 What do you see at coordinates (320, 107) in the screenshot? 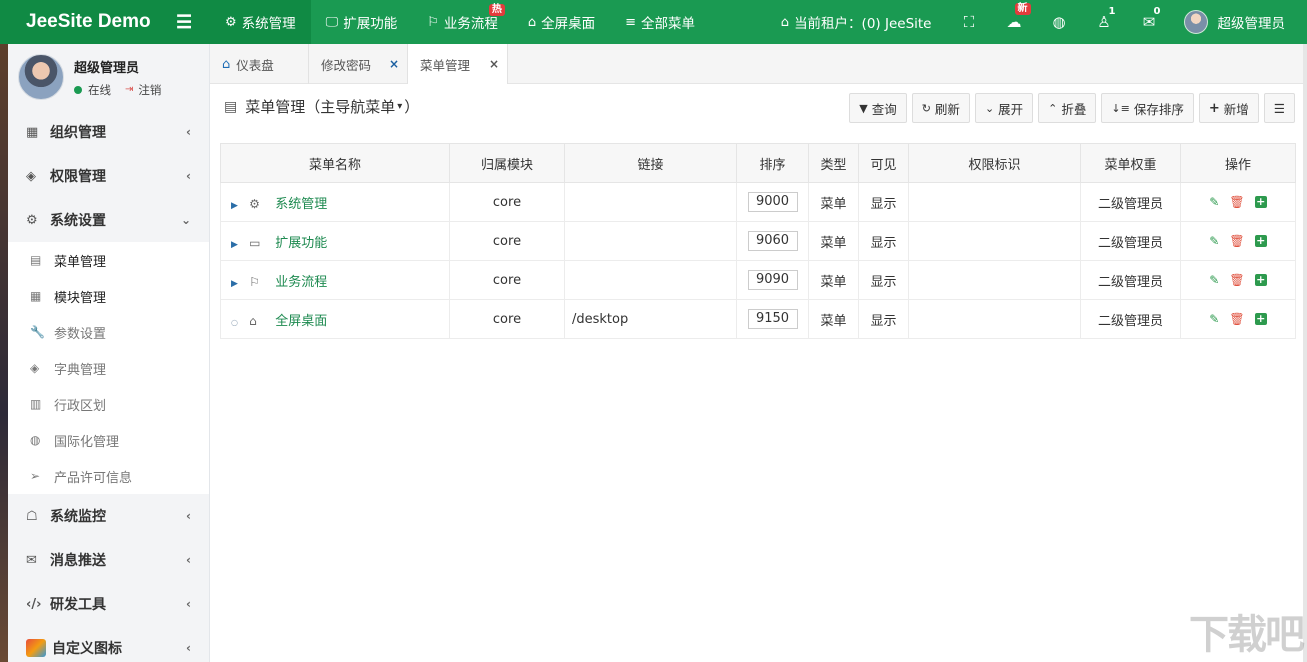
I see `page-title-text: 菜单管理（主导航菜单` at bounding box center [320, 107].